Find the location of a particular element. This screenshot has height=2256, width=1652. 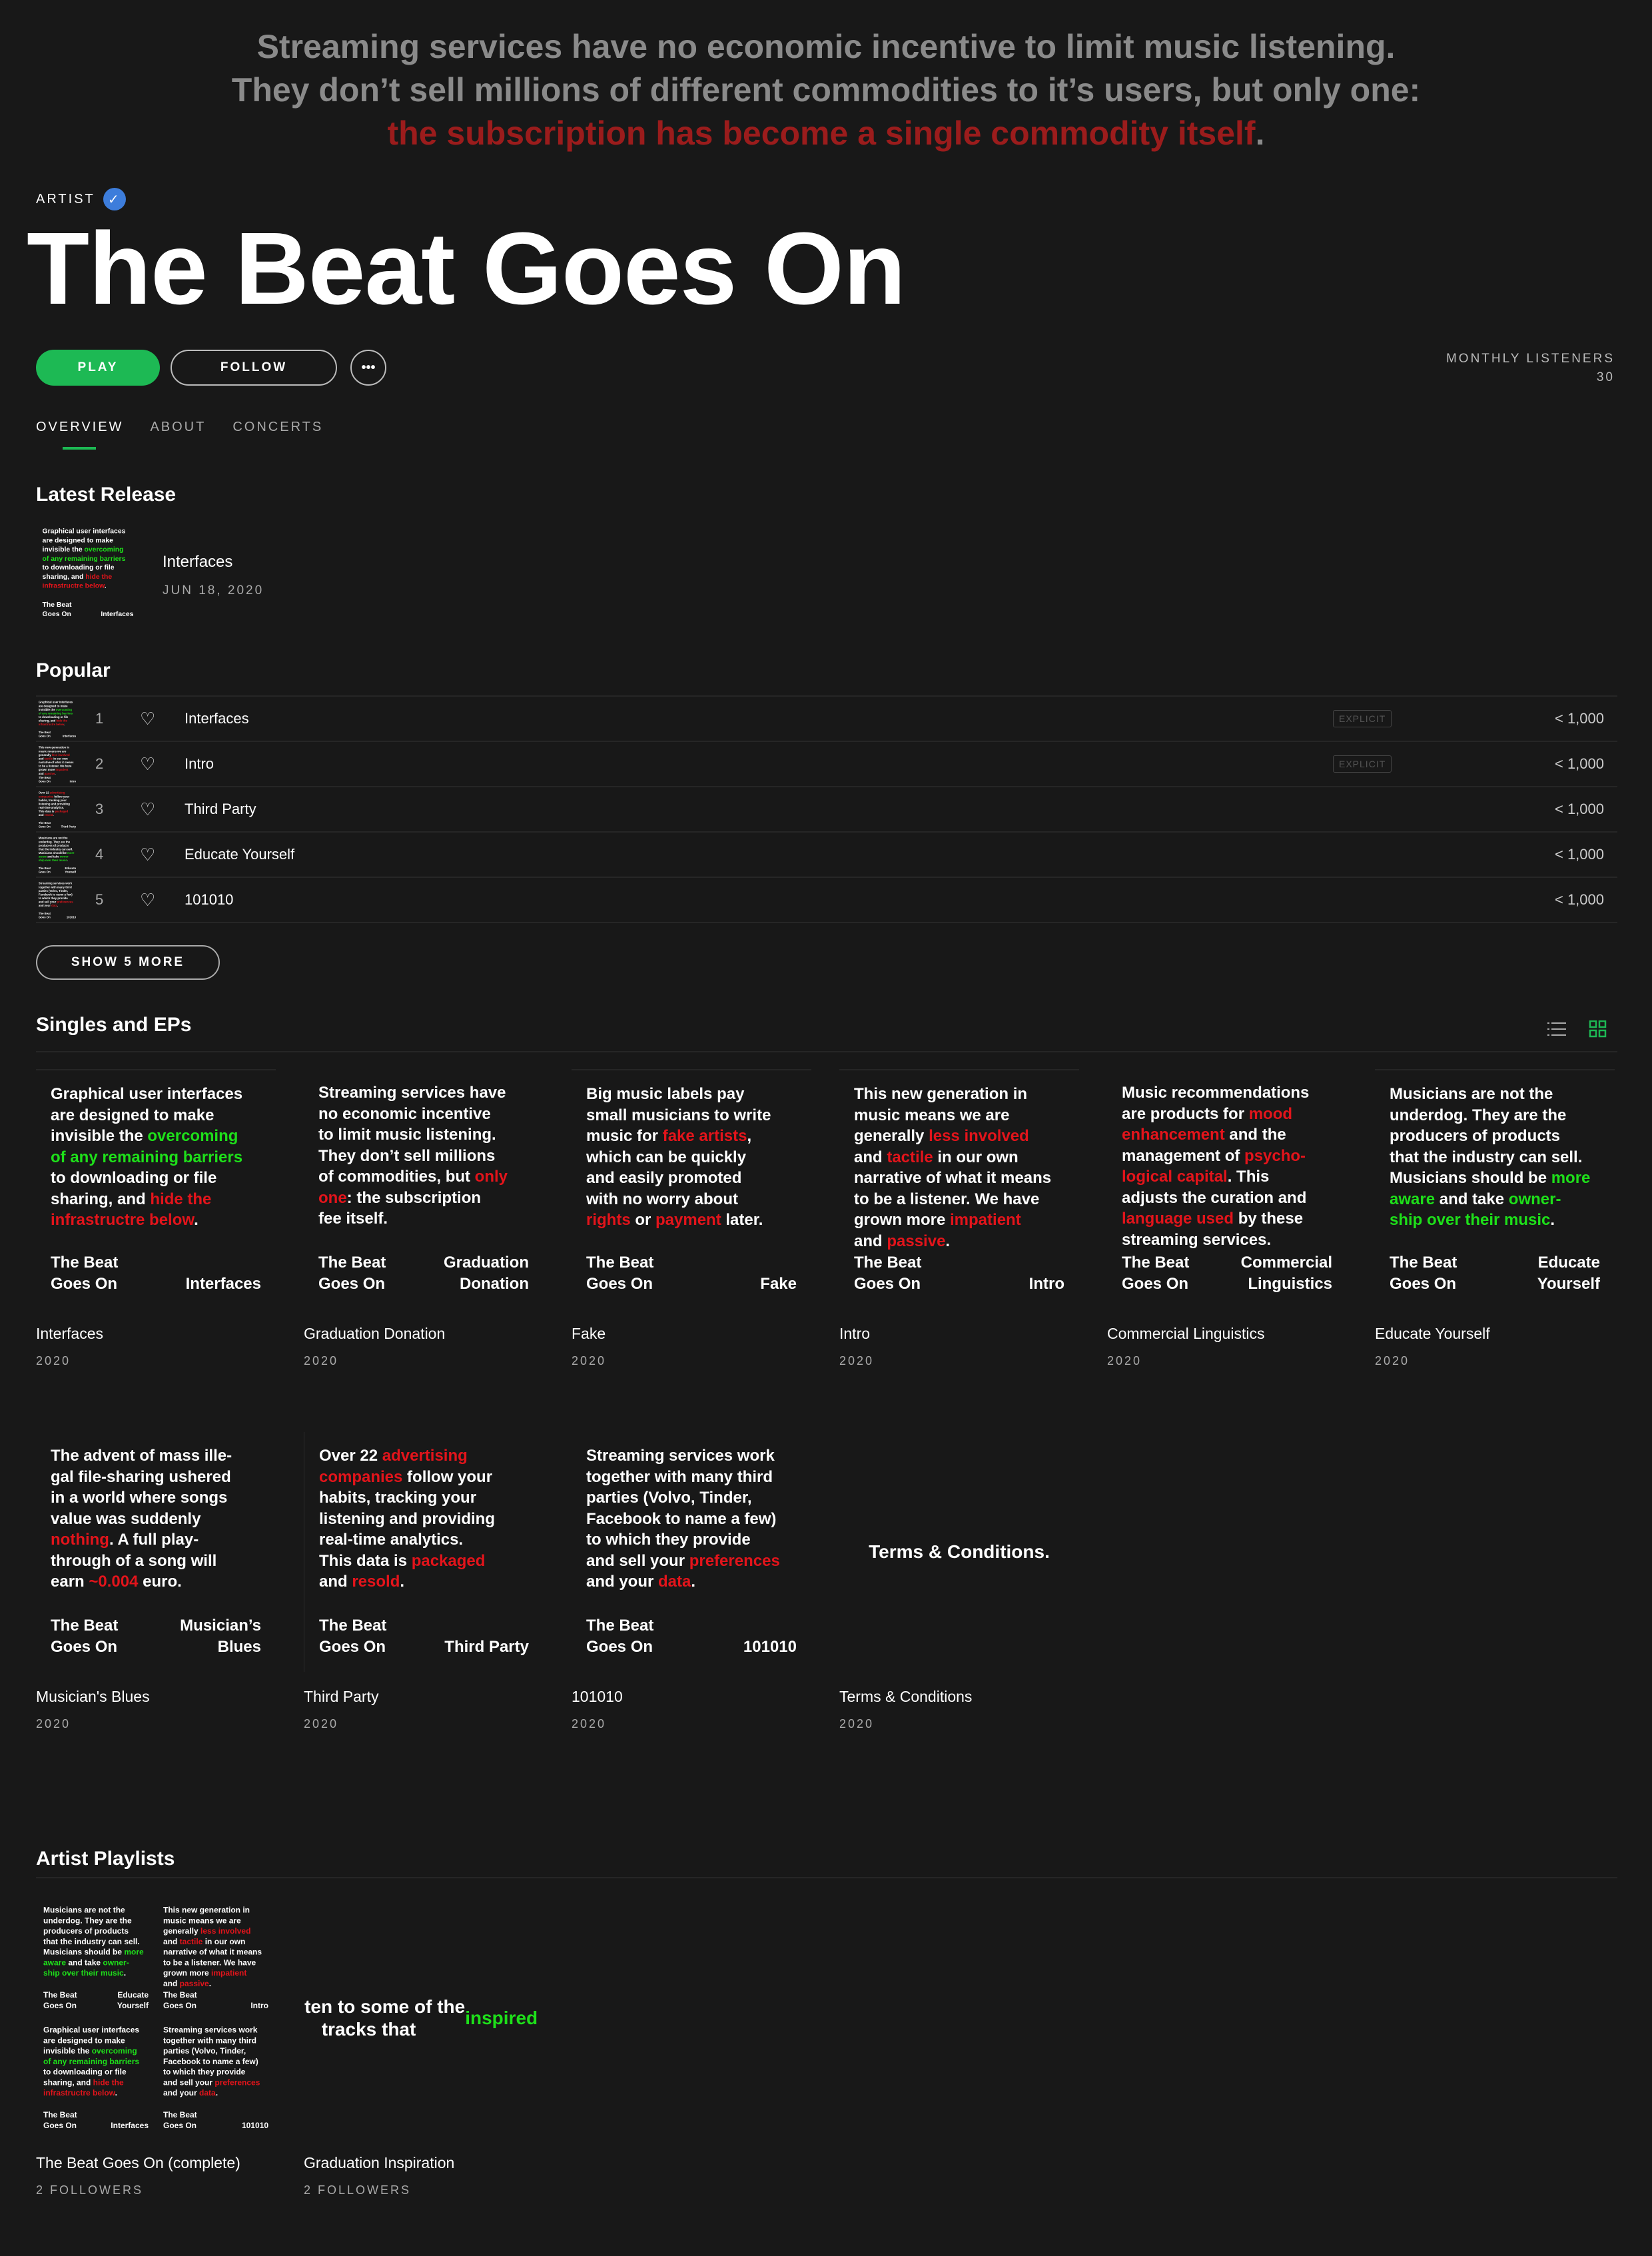

track-name: Educate Yourself is located at coordinates (239, 854).